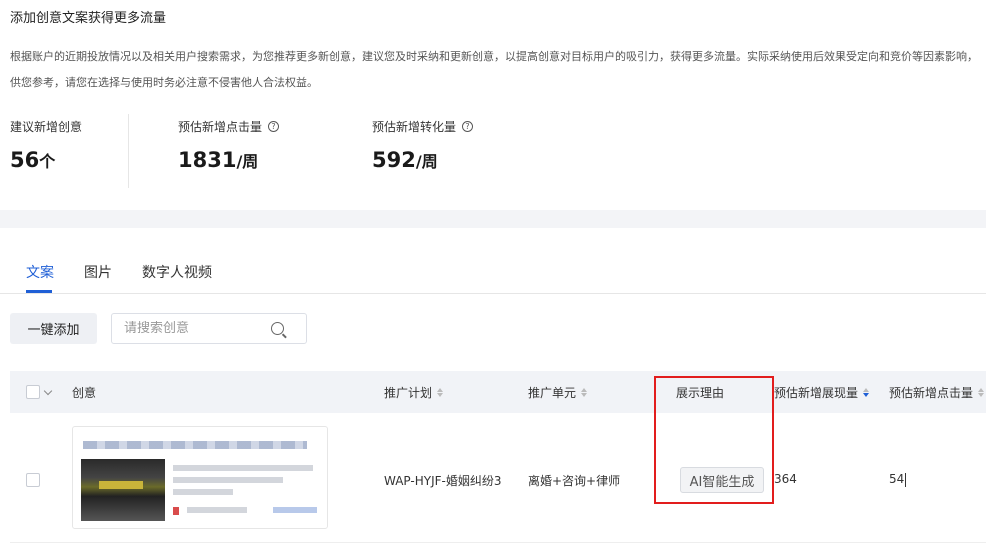 Image resolution: width=986 pixels, height=549 pixels. Describe the element at coordinates (394, 160) in the screenshot. I see `stat-number: 592` at that location.